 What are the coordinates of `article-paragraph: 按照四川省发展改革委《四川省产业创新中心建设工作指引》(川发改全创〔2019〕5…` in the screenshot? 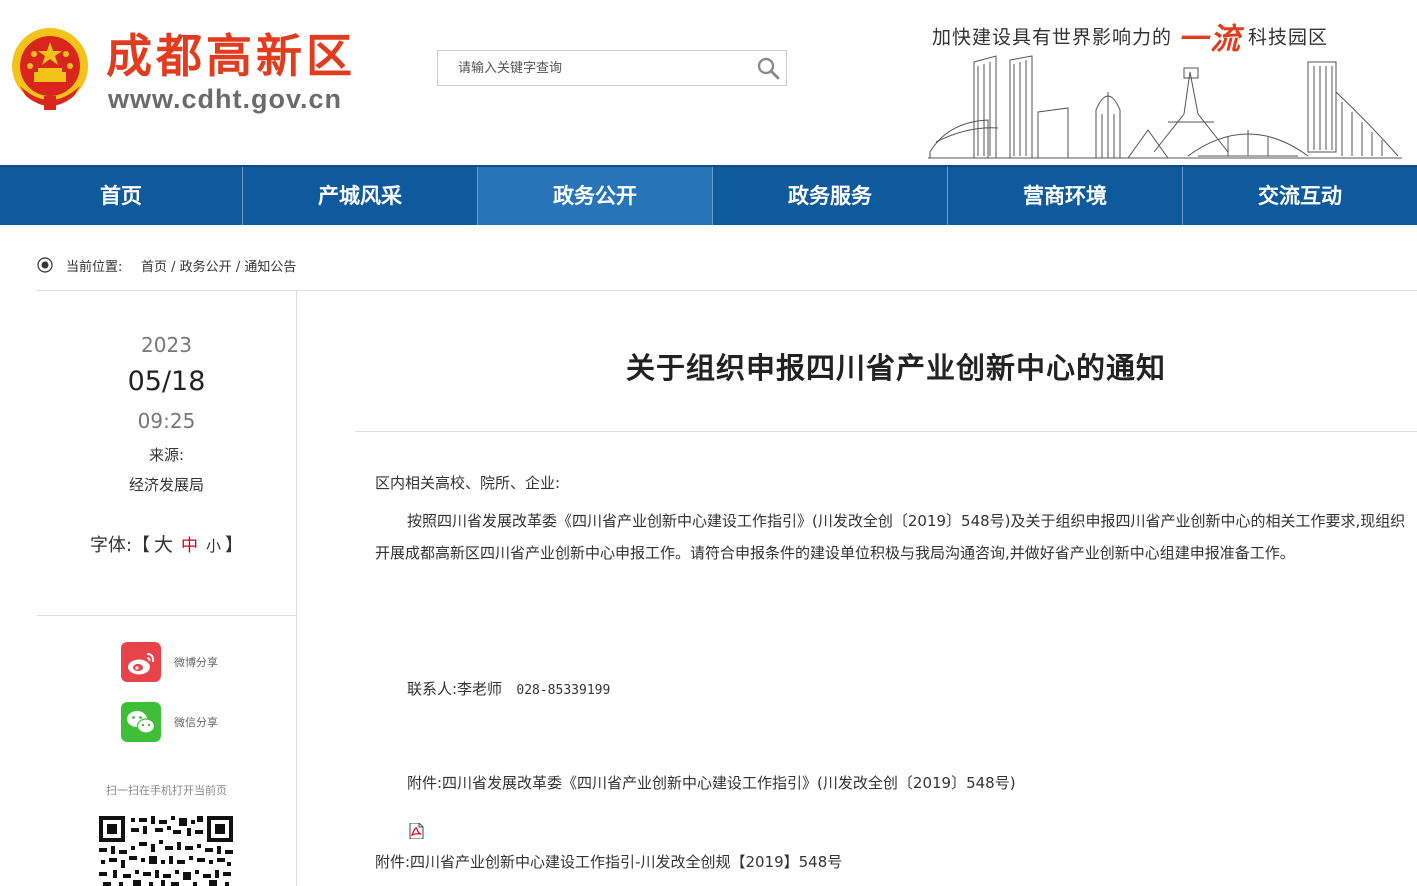 It's located at (890, 537).